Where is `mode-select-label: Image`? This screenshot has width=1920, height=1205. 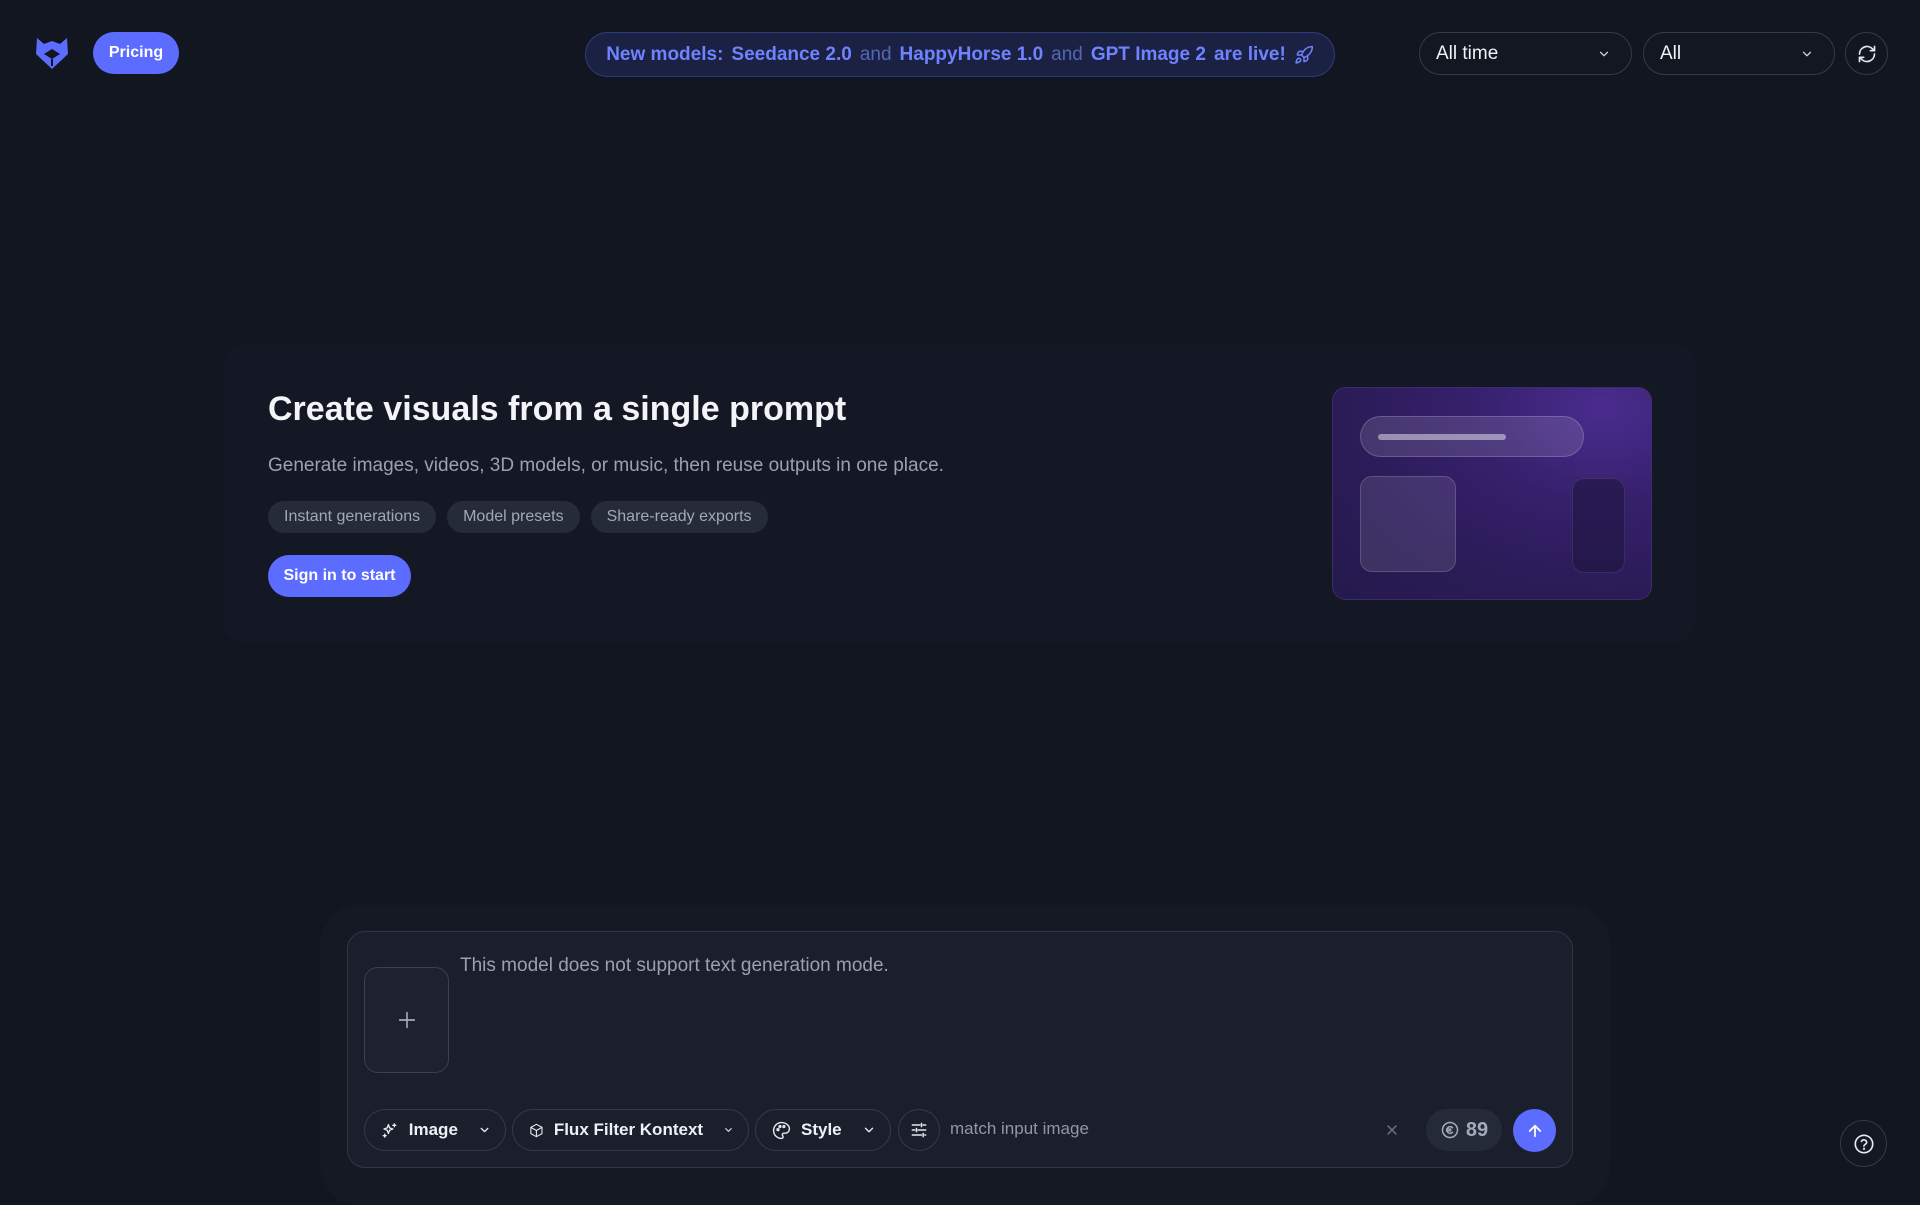
mode-select-label: Image is located at coordinates (433, 1129).